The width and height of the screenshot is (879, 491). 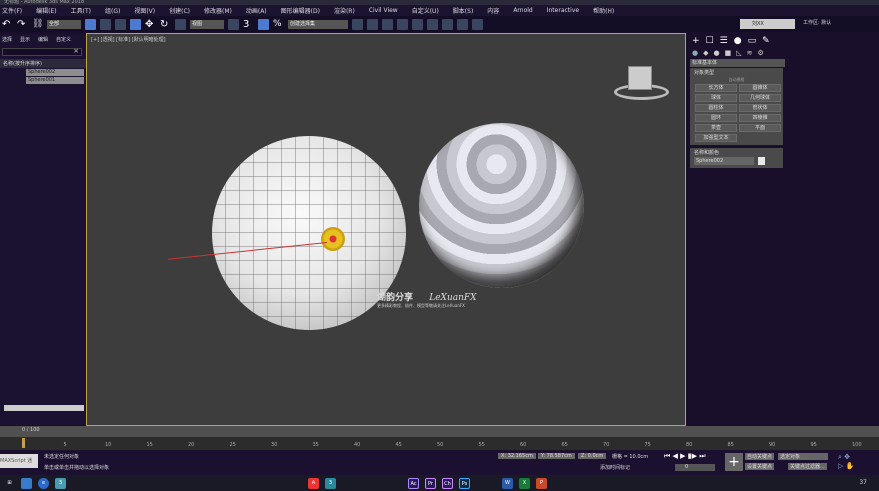 I want to click on scene-scrollbar, so click(x=44, y=408).